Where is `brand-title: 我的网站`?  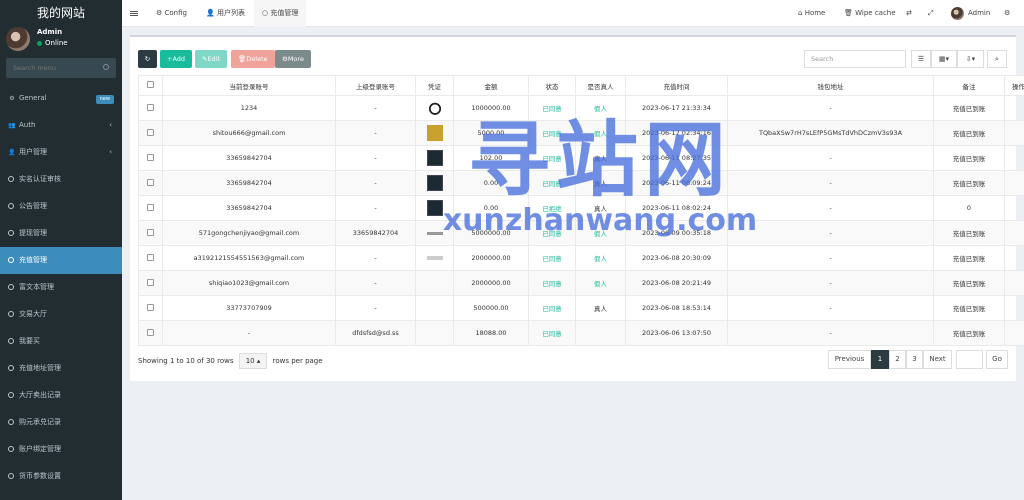 brand-title: 我的网站 is located at coordinates (61, 13).